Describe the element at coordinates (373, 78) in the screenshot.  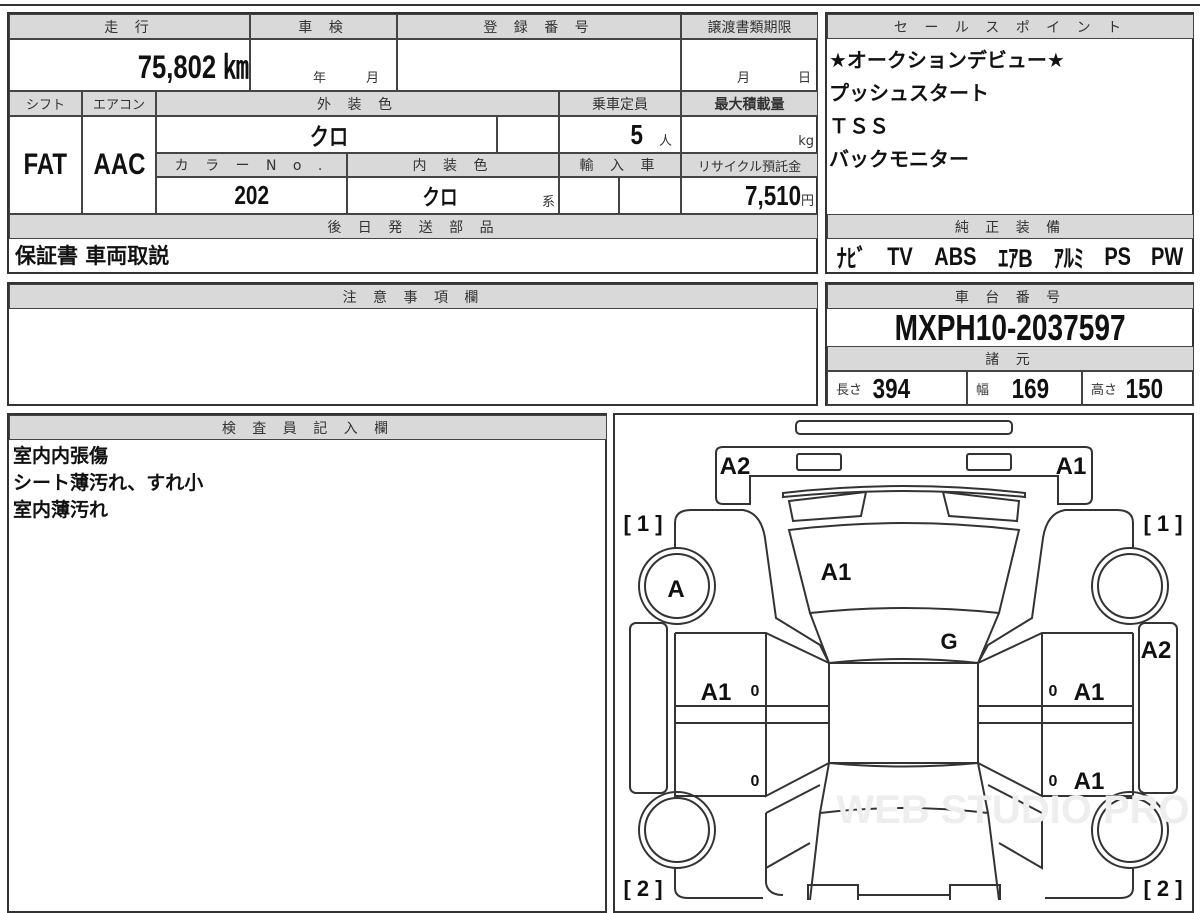
I see `inspection-month-unit: 月` at that location.